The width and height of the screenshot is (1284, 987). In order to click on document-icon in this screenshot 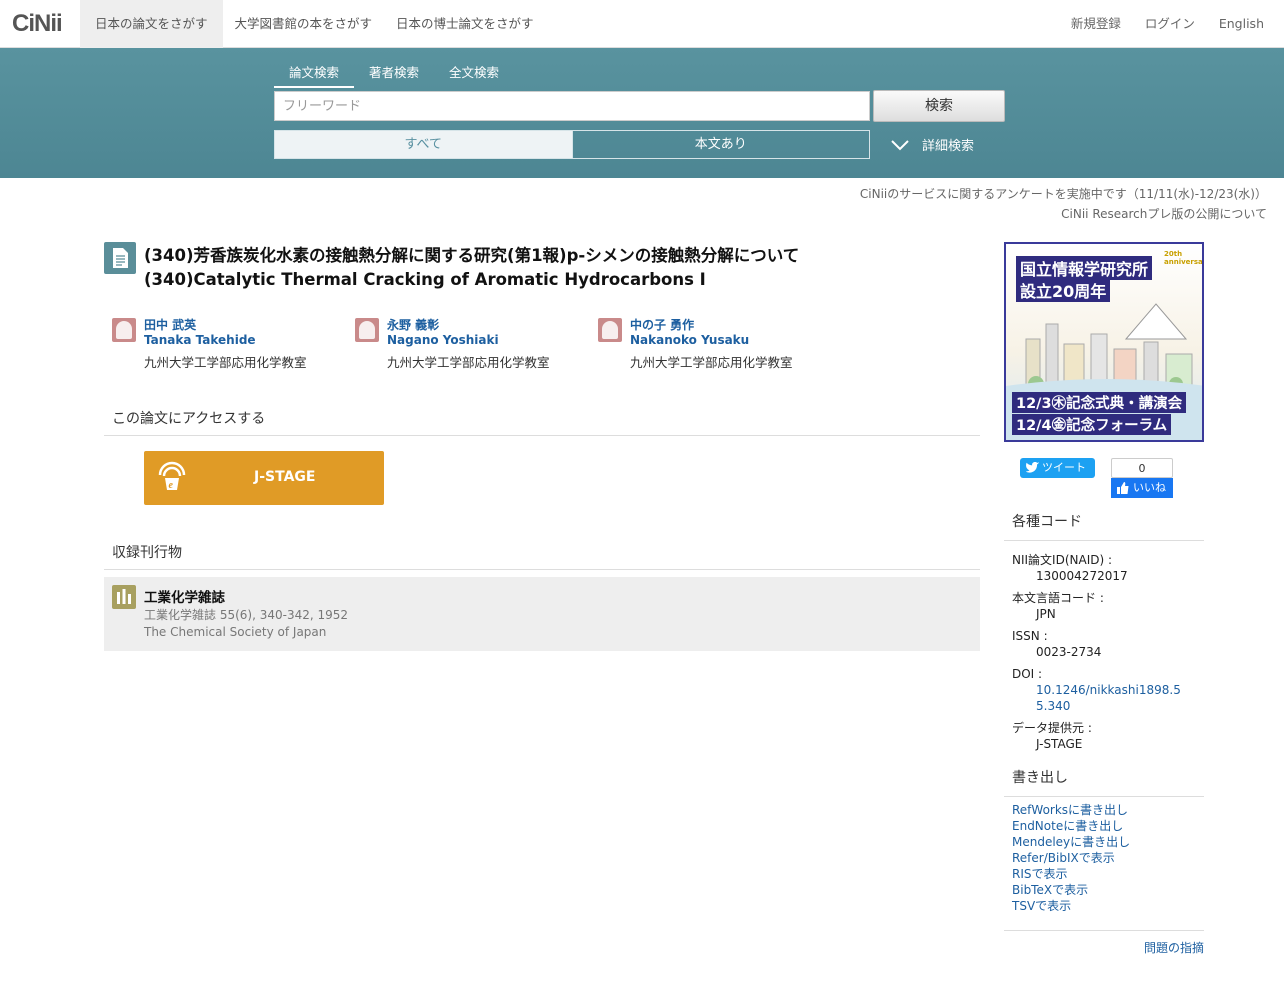, I will do `click(120, 258)`.